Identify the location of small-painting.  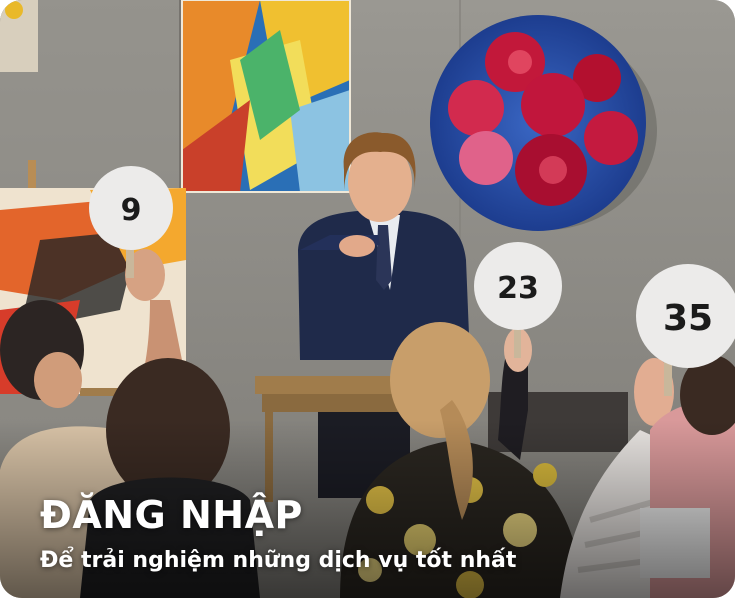
(19, 36).